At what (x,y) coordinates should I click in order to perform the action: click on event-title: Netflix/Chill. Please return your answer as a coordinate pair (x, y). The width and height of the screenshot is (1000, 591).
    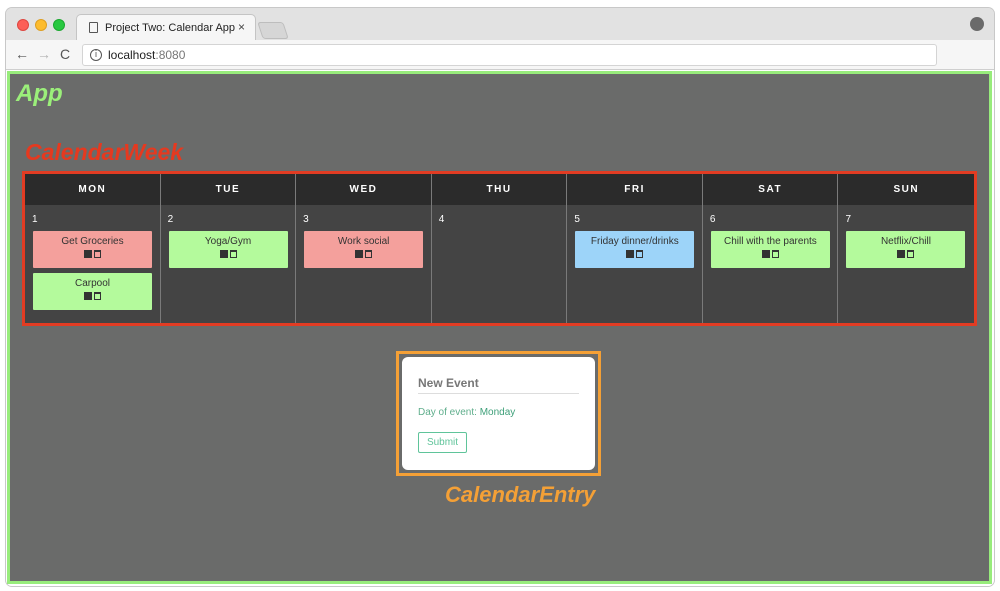
    Looking at the image, I should click on (905, 241).